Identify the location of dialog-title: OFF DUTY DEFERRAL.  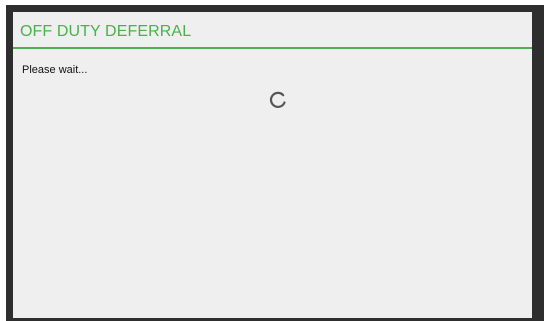
(106, 31).